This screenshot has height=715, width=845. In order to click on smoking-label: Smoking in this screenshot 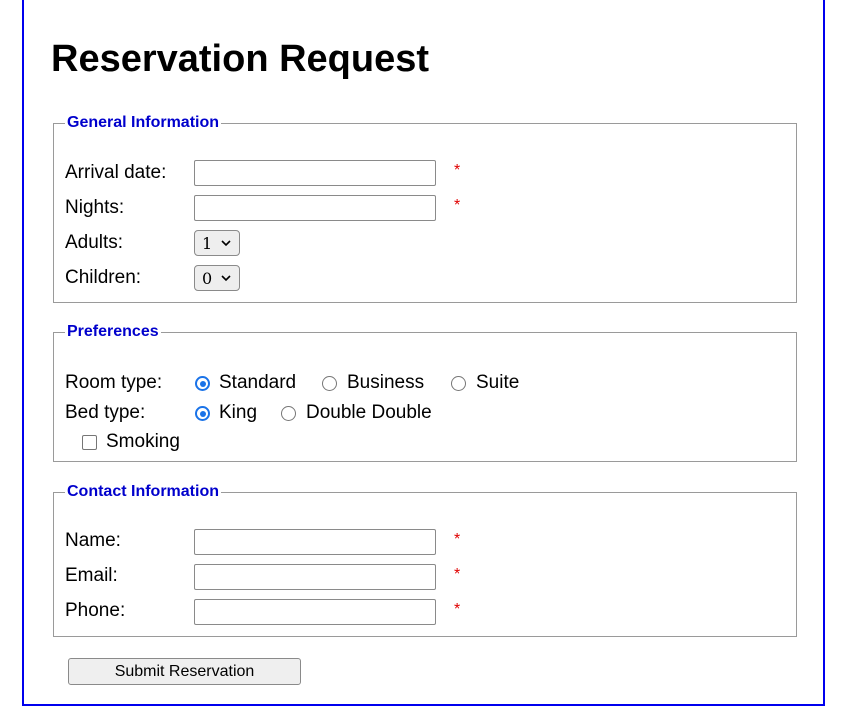, I will do `click(143, 442)`.